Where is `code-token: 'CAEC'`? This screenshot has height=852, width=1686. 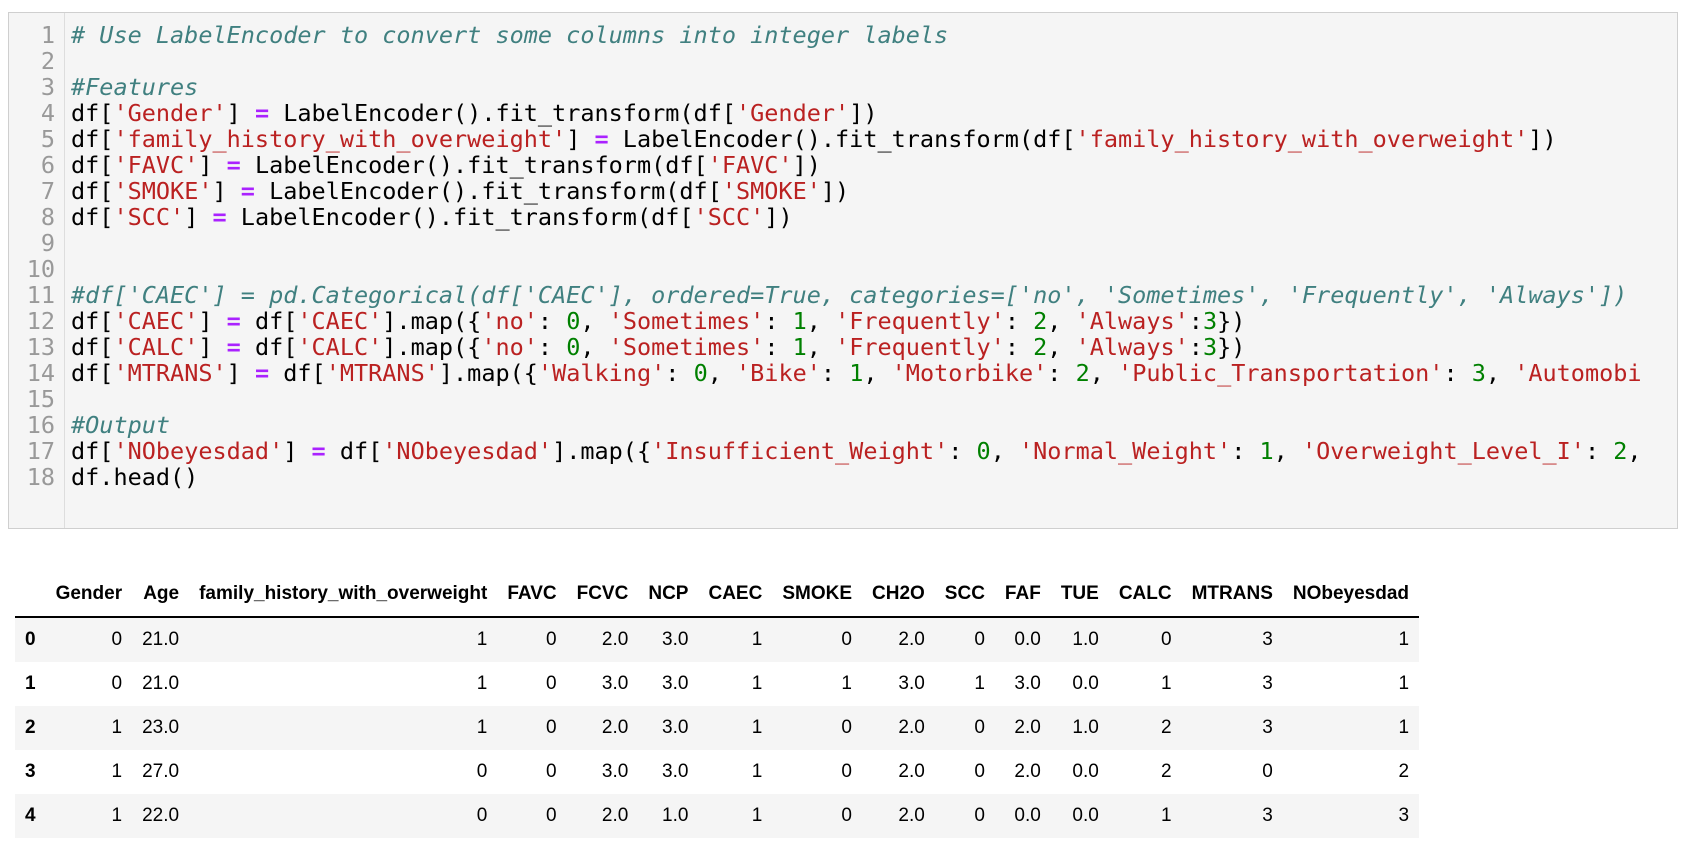
code-token: 'CAEC' is located at coordinates (156, 321).